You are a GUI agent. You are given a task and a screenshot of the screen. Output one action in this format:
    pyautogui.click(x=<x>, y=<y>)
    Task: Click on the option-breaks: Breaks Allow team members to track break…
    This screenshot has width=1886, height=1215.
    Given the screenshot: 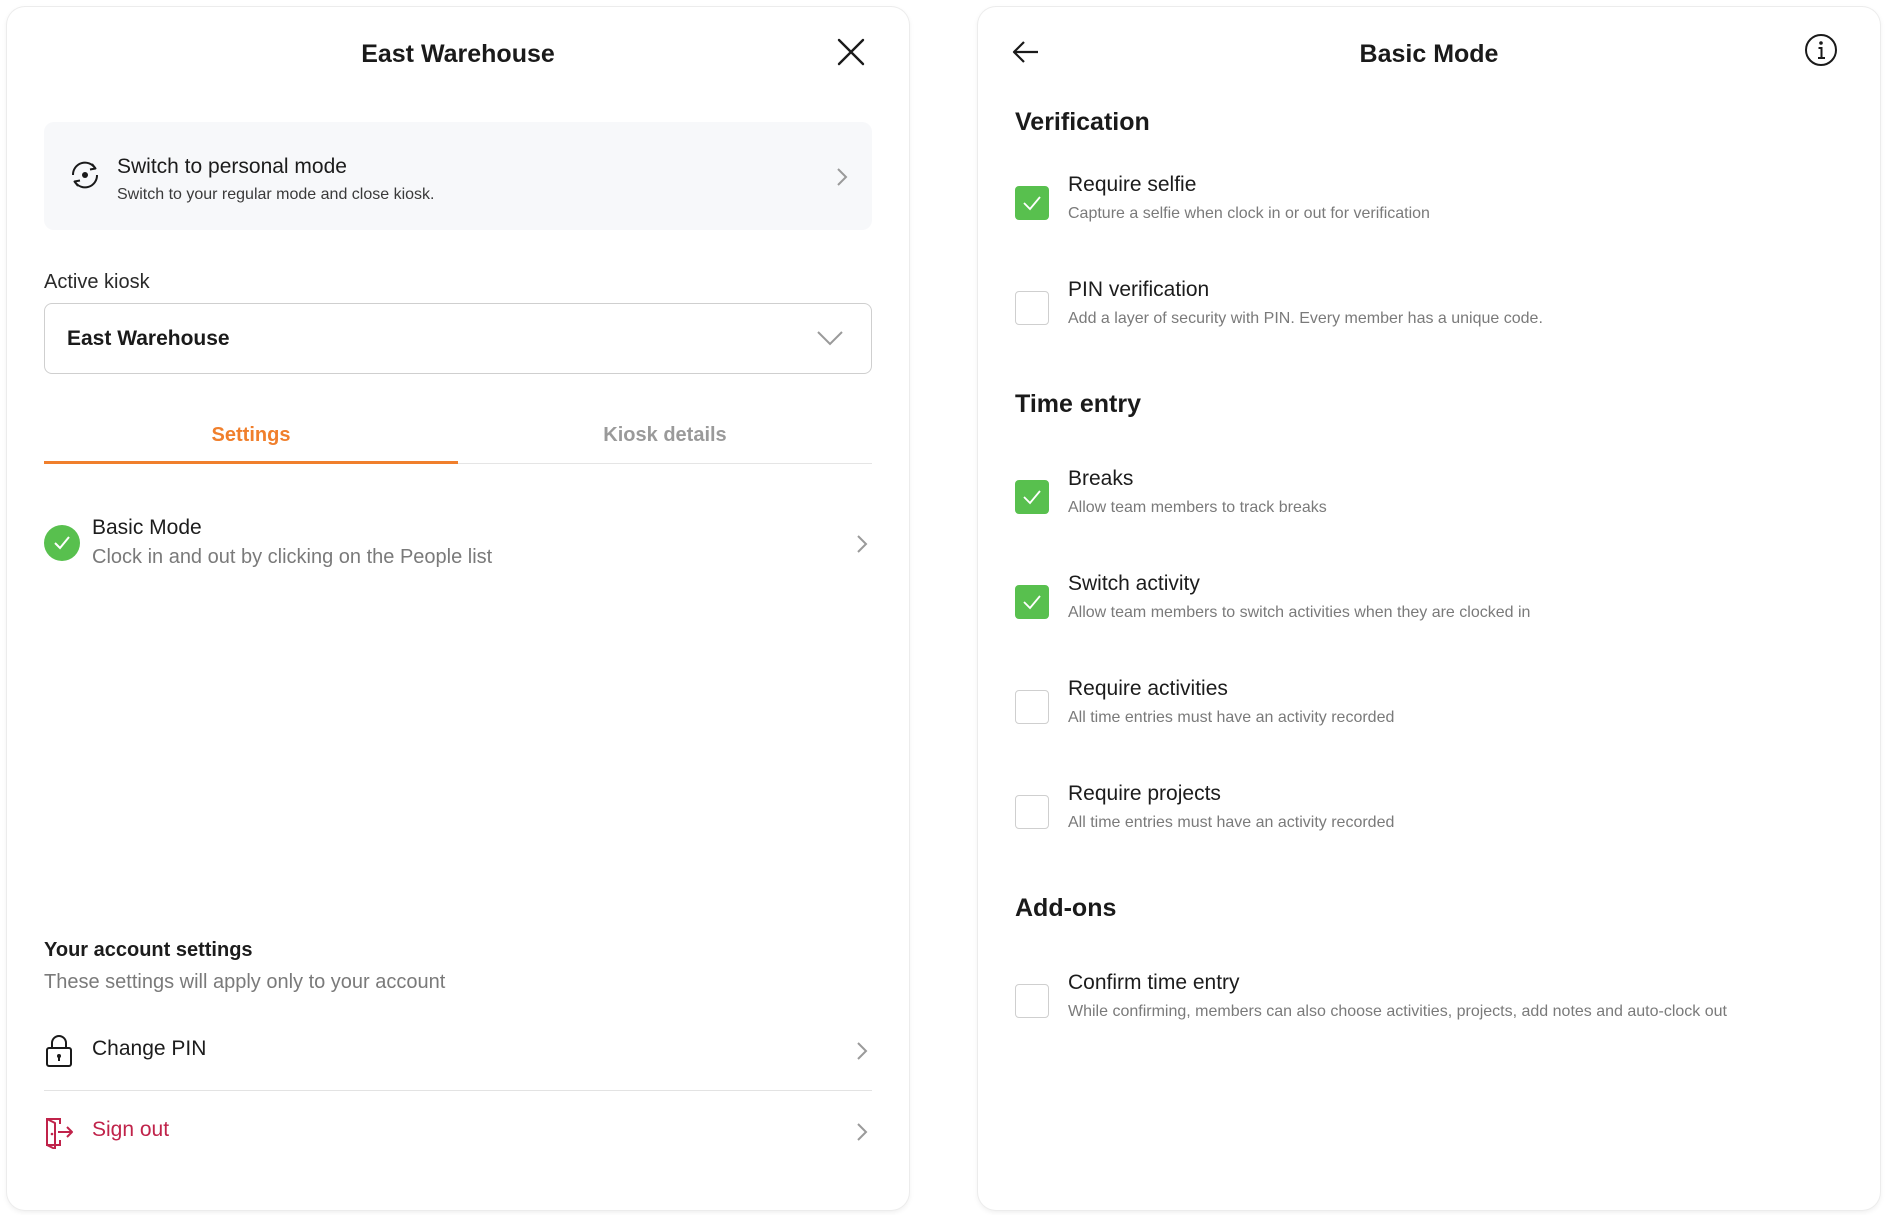 What is the action you would take?
    pyautogui.click(x=1430, y=502)
    